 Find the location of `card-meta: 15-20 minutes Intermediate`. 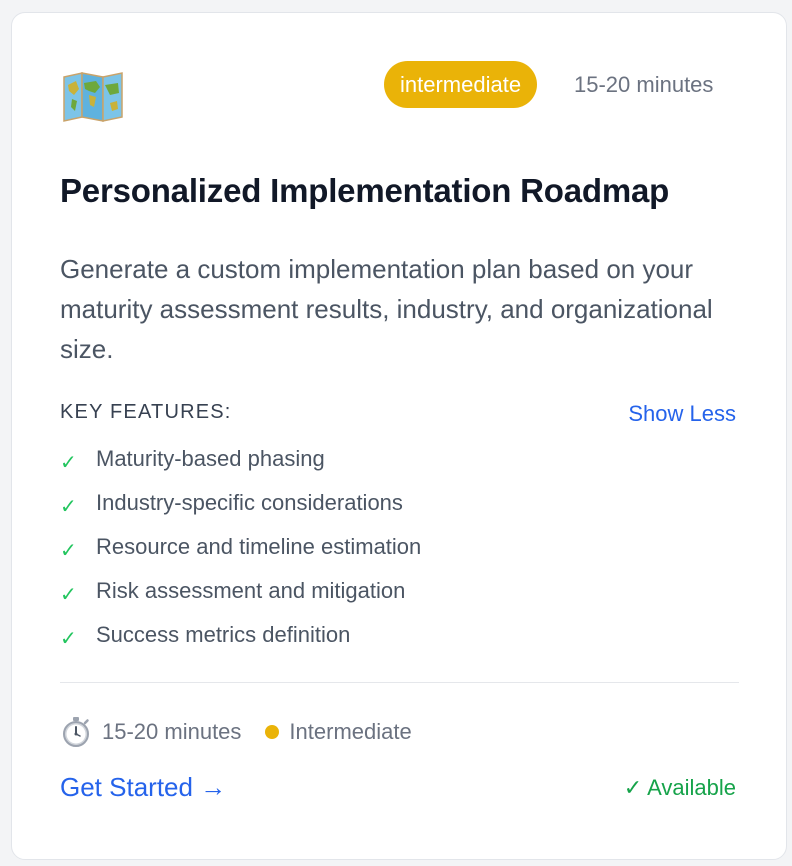

card-meta: 15-20 minutes Intermediate is located at coordinates (236, 732).